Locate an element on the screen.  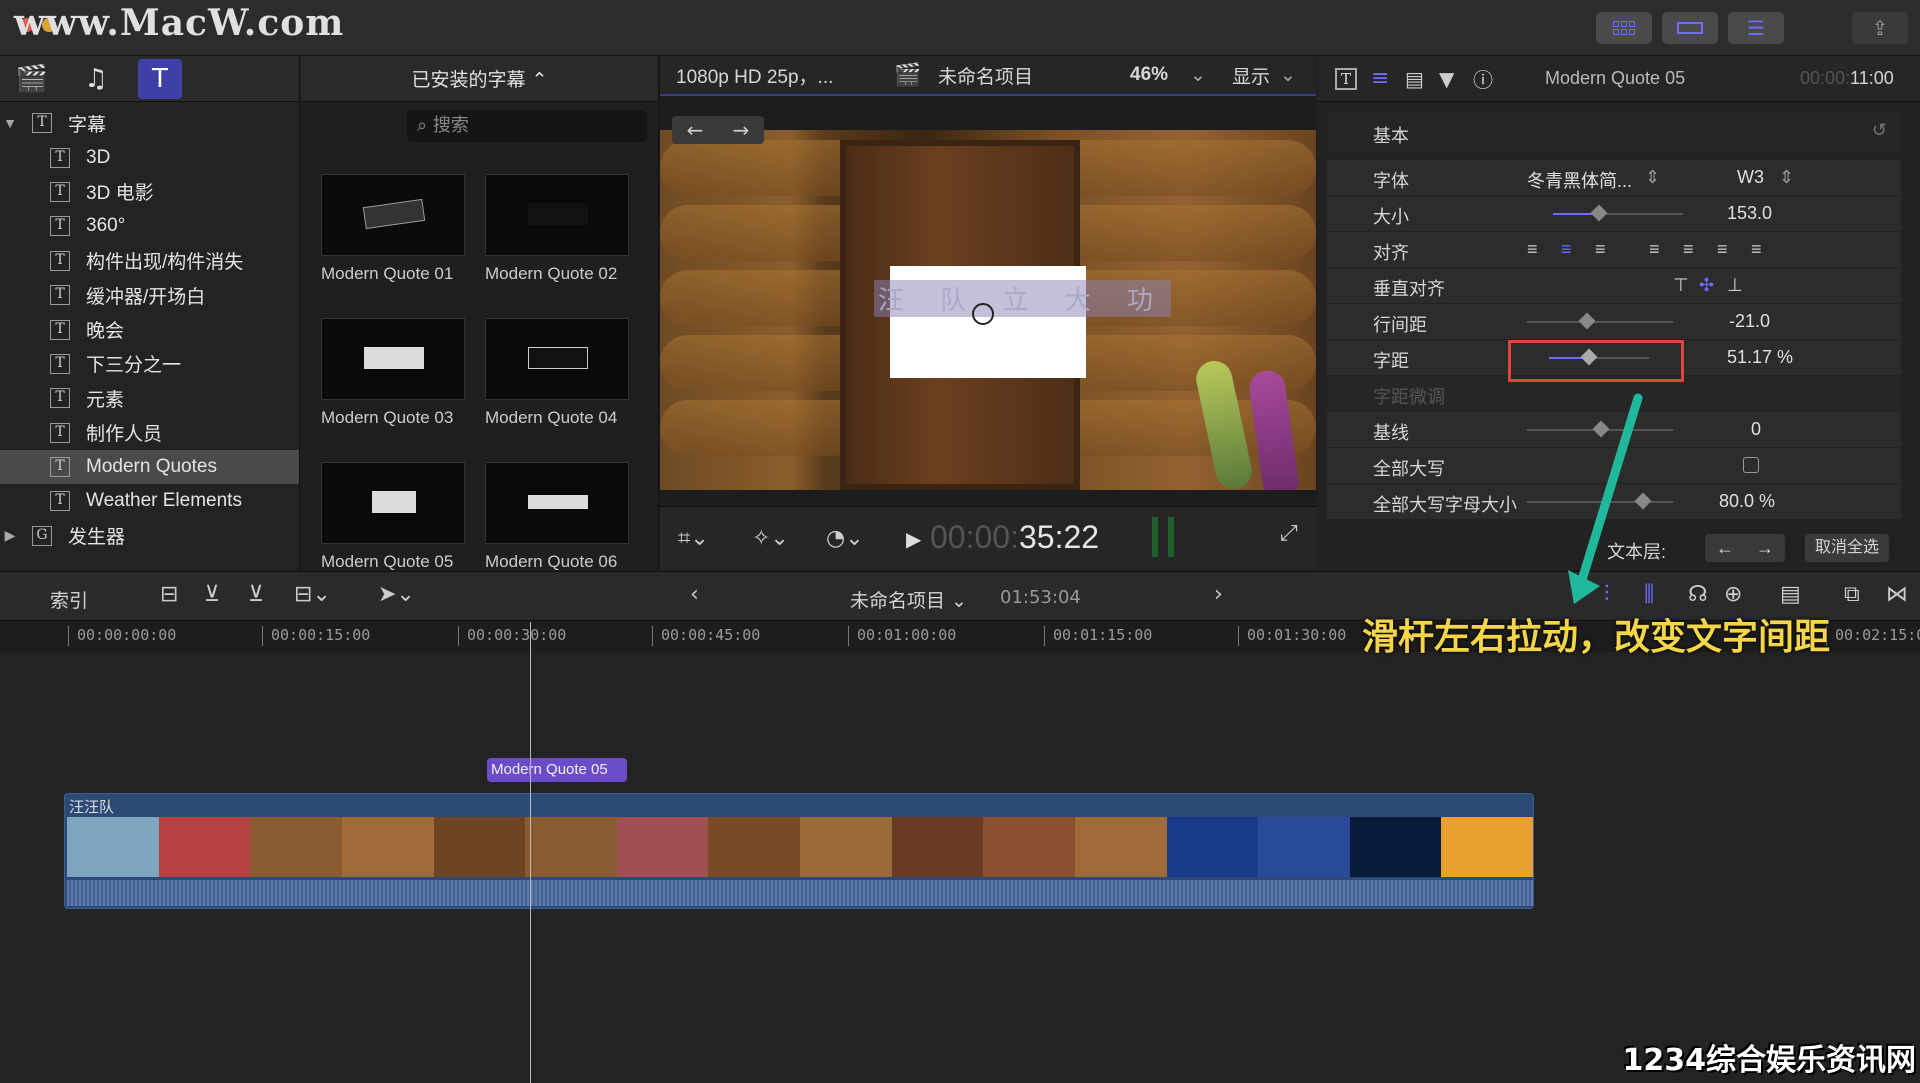
audio-meter is located at coordinates (1155, 537).